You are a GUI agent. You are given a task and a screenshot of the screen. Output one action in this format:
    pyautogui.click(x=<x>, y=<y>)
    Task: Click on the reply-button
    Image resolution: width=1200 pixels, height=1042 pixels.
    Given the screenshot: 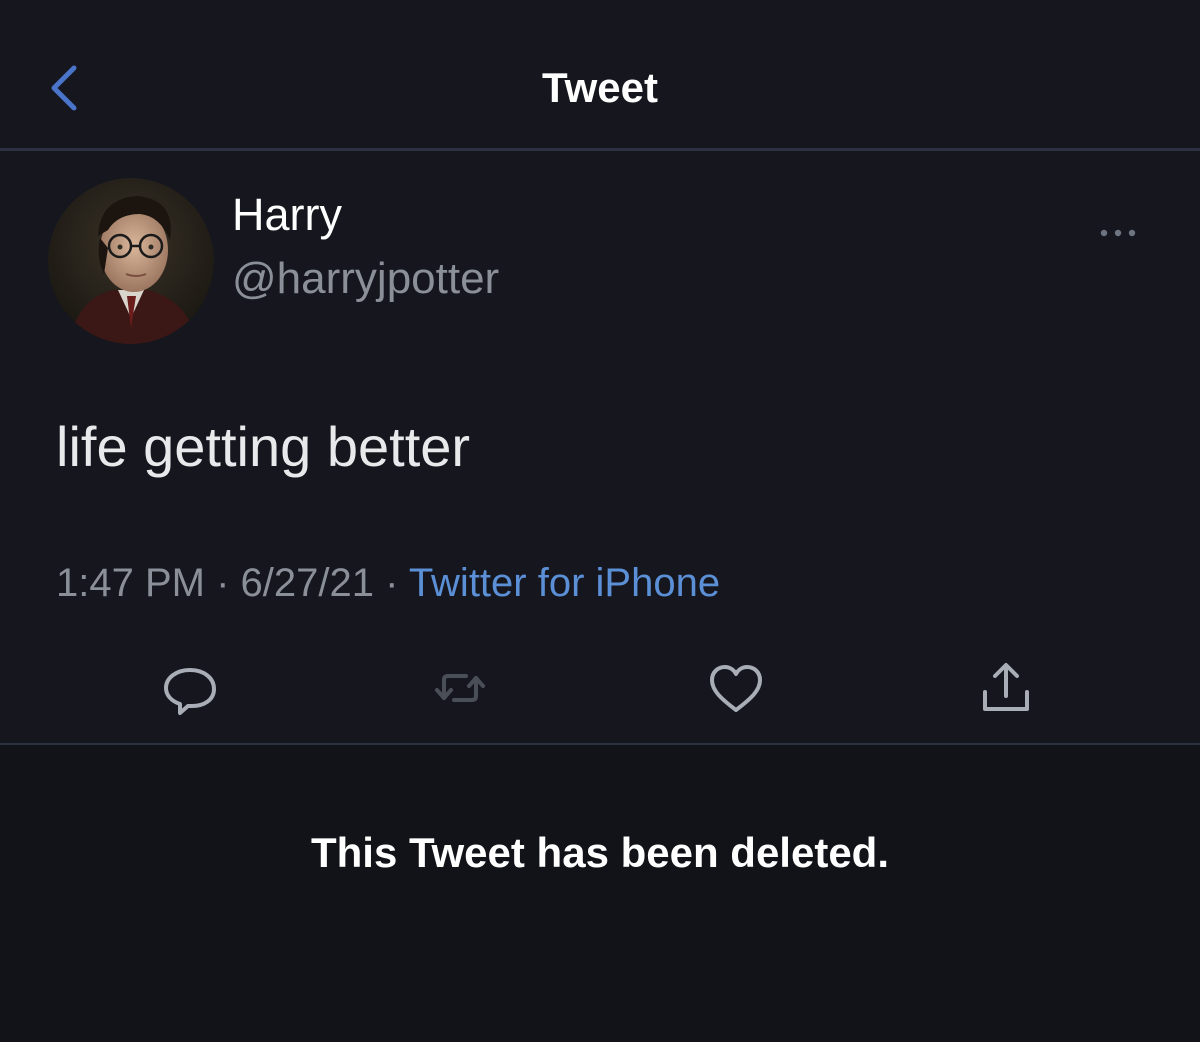 What is the action you would take?
    pyautogui.click(x=190, y=688)
    